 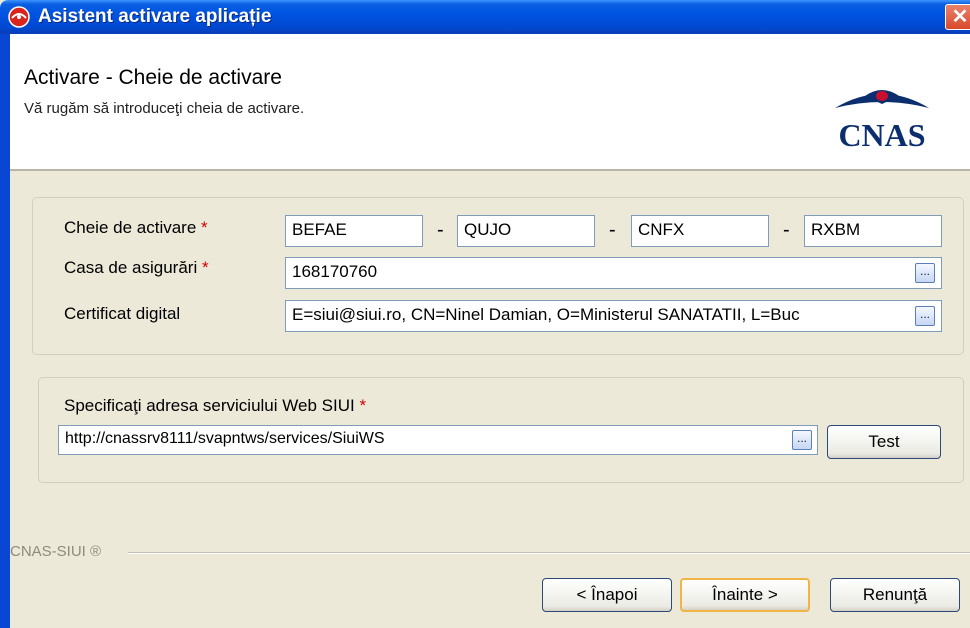 What do you see at coordinates (873, 231) in the screenshot?
I see `key-part-4-input: RXBM` at bounding box center [873, 231].